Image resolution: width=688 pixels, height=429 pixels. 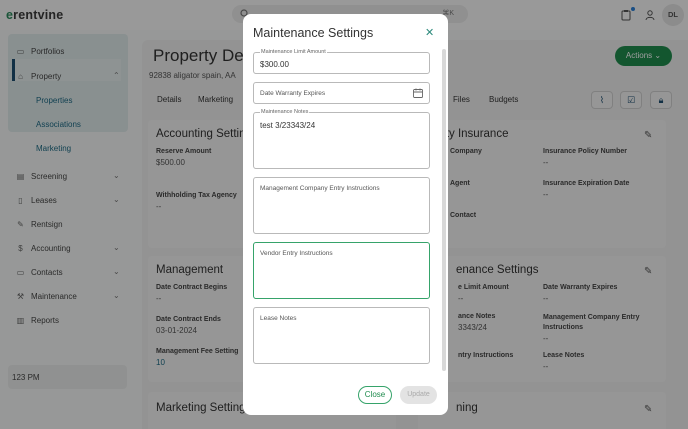 I want to click on management-company-entry-instructions-textarea: Management Company Entry Instructions, so click(x=341, y=205).